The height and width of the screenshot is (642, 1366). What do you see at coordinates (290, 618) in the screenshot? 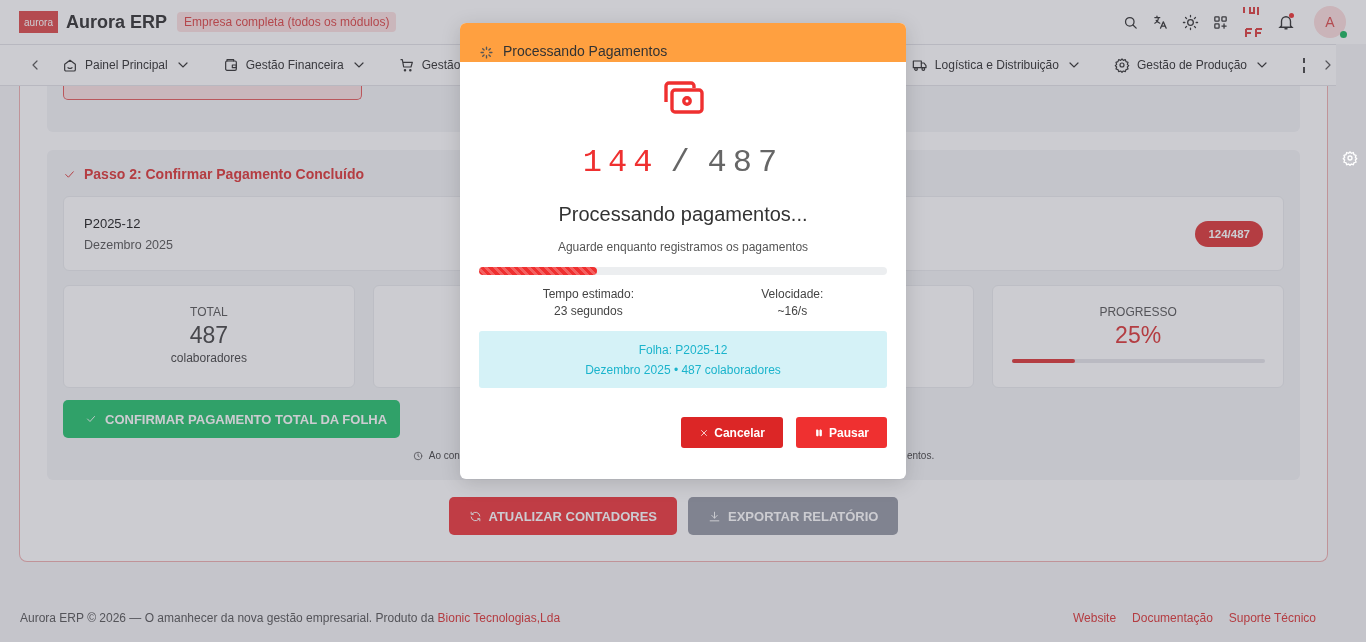
I see `copyright-text: Aurora ERP © 2026 — O amanhecer da nova gestão empresarial. Produto da Bionic Tecnologias,Lda` at bounding box center [290, 618].